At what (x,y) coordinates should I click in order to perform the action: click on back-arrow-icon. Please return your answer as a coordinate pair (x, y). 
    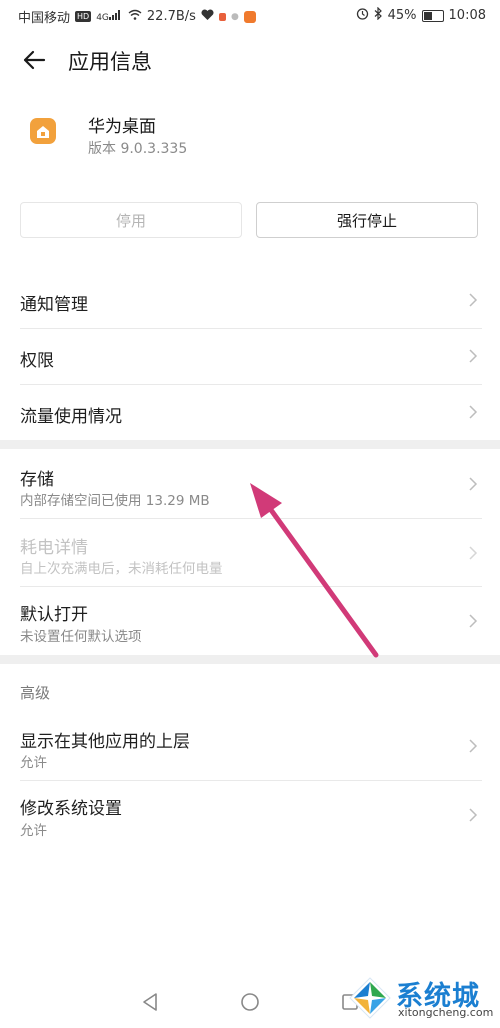
    Looking at the image, I should click on (34, 60).